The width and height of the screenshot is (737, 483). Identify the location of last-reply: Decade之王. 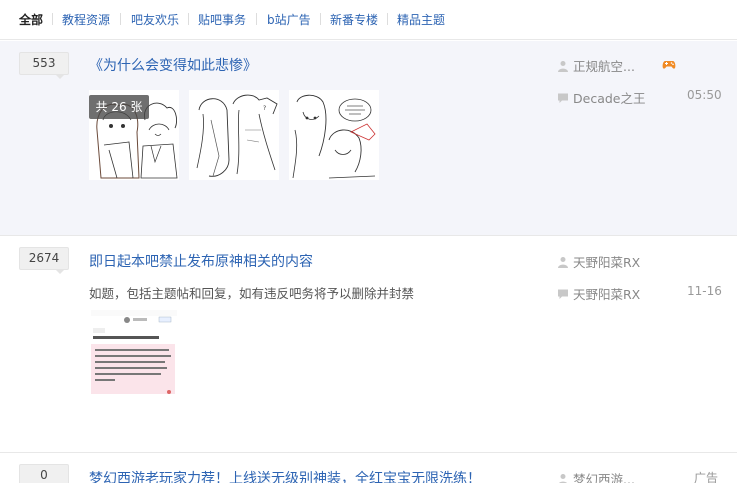
(601, 97).